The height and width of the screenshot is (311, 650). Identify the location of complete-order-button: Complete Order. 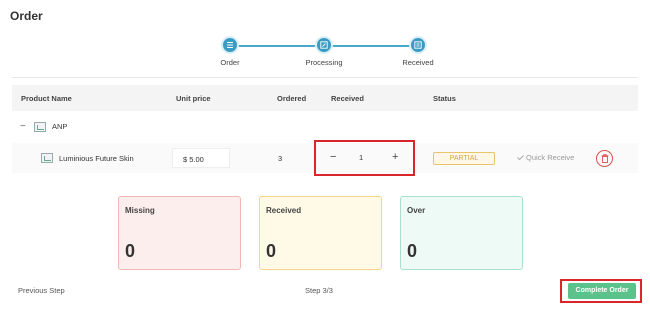
(602, 291).